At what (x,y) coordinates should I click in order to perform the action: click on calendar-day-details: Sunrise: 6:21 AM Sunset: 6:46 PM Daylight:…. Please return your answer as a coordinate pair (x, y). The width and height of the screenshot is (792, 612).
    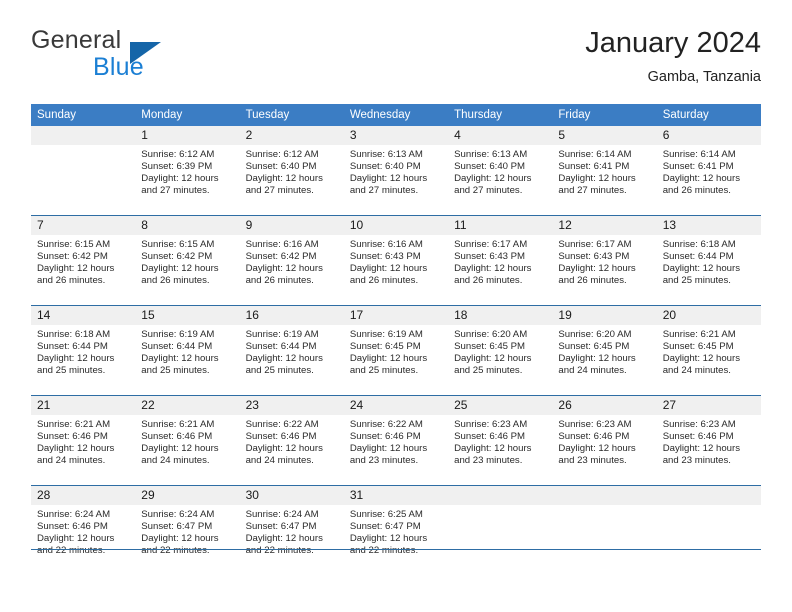
    Looking at the image, I should click on (187, 441).